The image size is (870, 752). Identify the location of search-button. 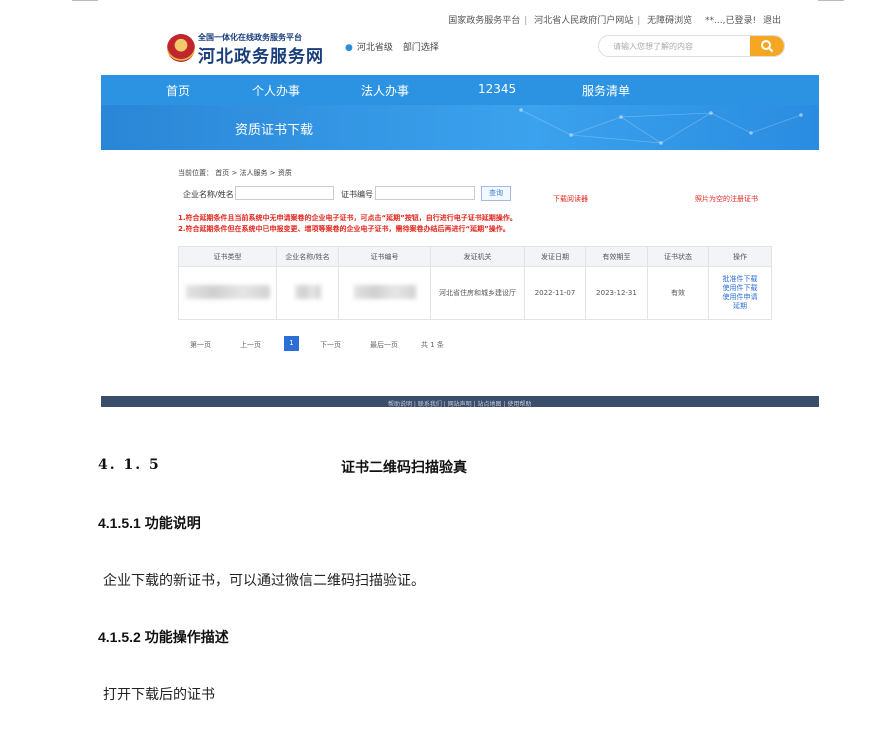
(767, 46).